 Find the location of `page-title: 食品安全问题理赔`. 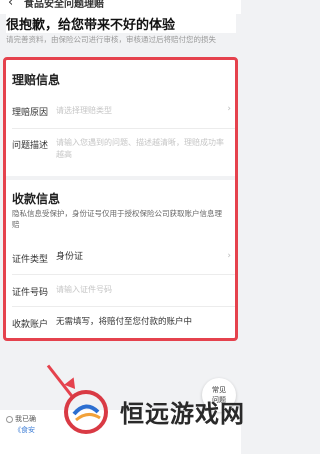

page-title: 食品安全问题理赔 is located at coordinates (64, 5).